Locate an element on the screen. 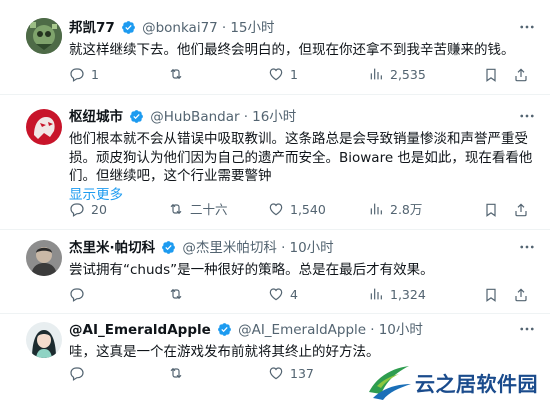 This screenshot has height=404, width=550. views-button: 2,535 is located at coordinates (397, 75).